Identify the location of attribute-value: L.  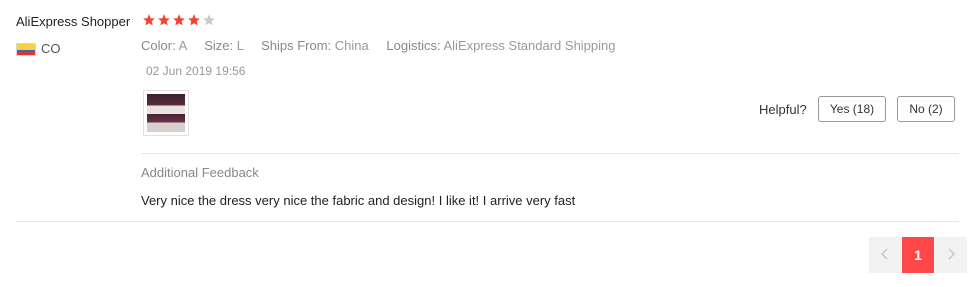
(240, 45).